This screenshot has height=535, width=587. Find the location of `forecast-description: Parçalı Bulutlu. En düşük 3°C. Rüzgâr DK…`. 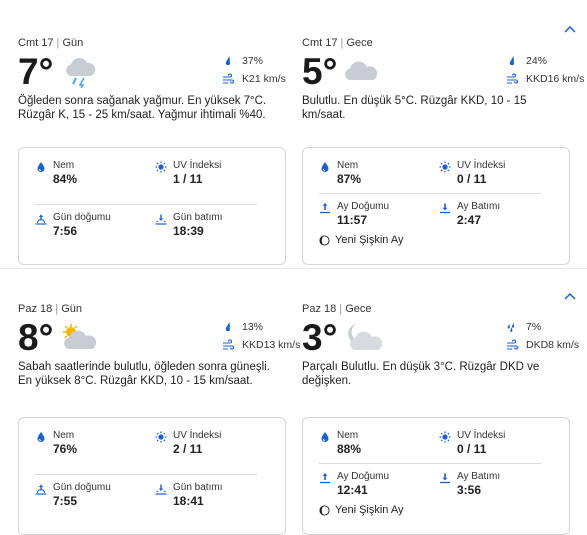

forecast-description: Parçalı Bulutlu. En düşük 3°C. Rüzgâr DK… is located at coordinates (421, 374).